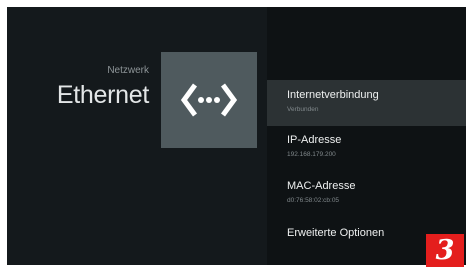 The width and height of the screenshot is (471, 270). Describe the element at coordinates (366, 148) in the screenshot. I see `menu-item-ip-address: IP-Adresse 192.168.179.200` at that location.